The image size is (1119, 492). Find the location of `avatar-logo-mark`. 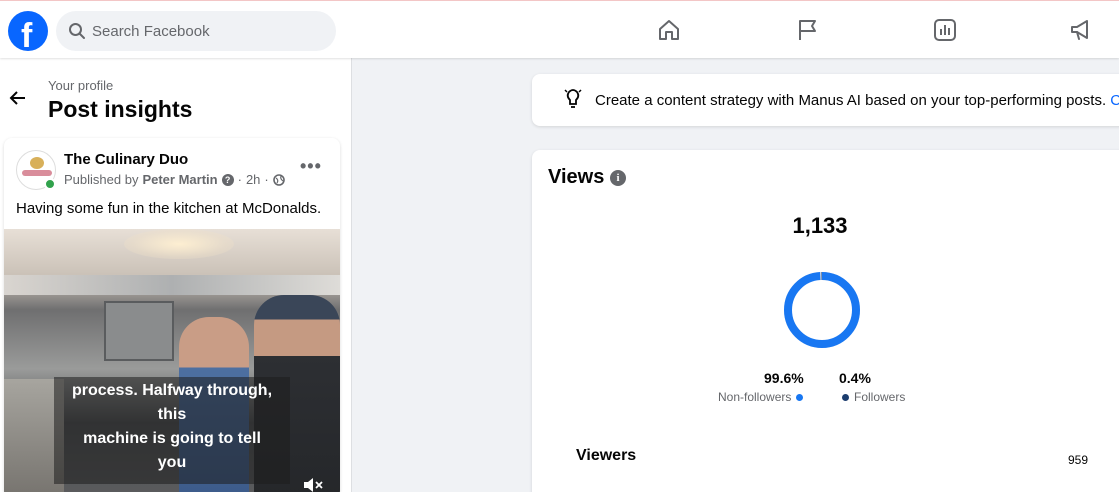

avatar-logo-mark is located at coordinates (37, 163).